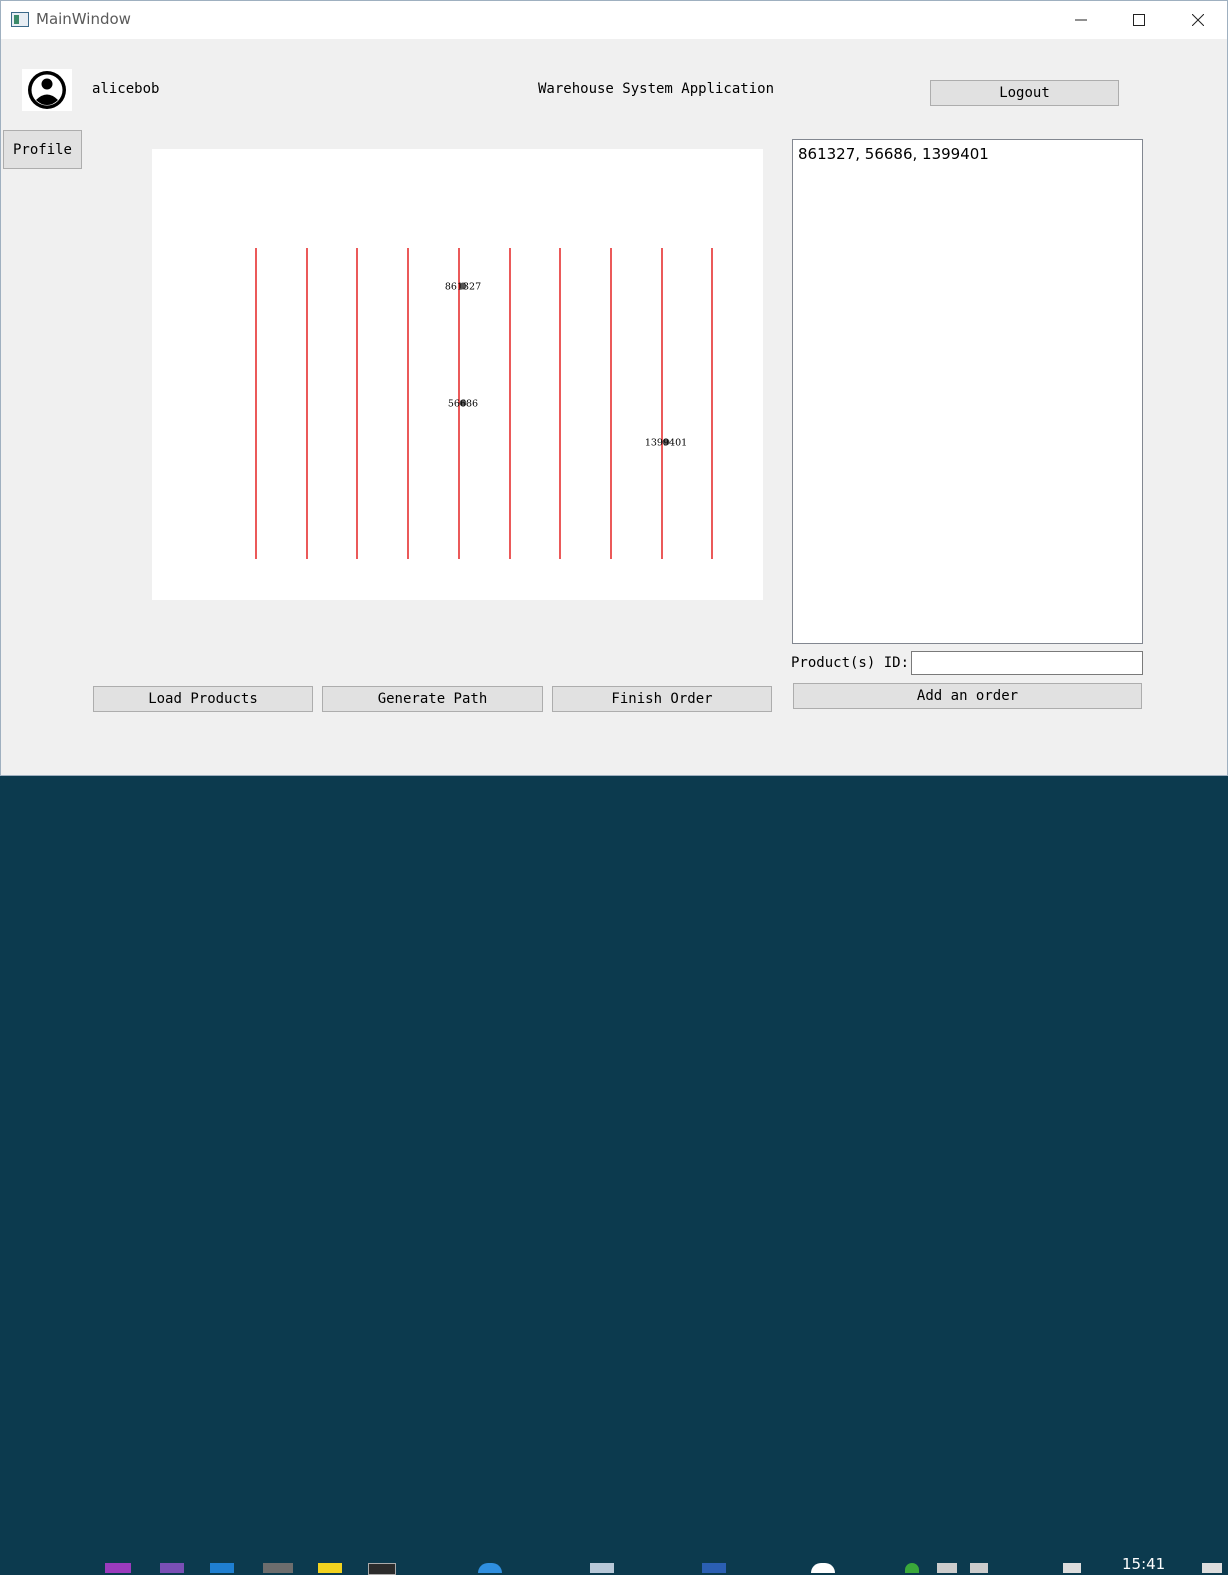 The image size is (1228, 1575). I want to click on window-app-icon, so click(602, 1568).